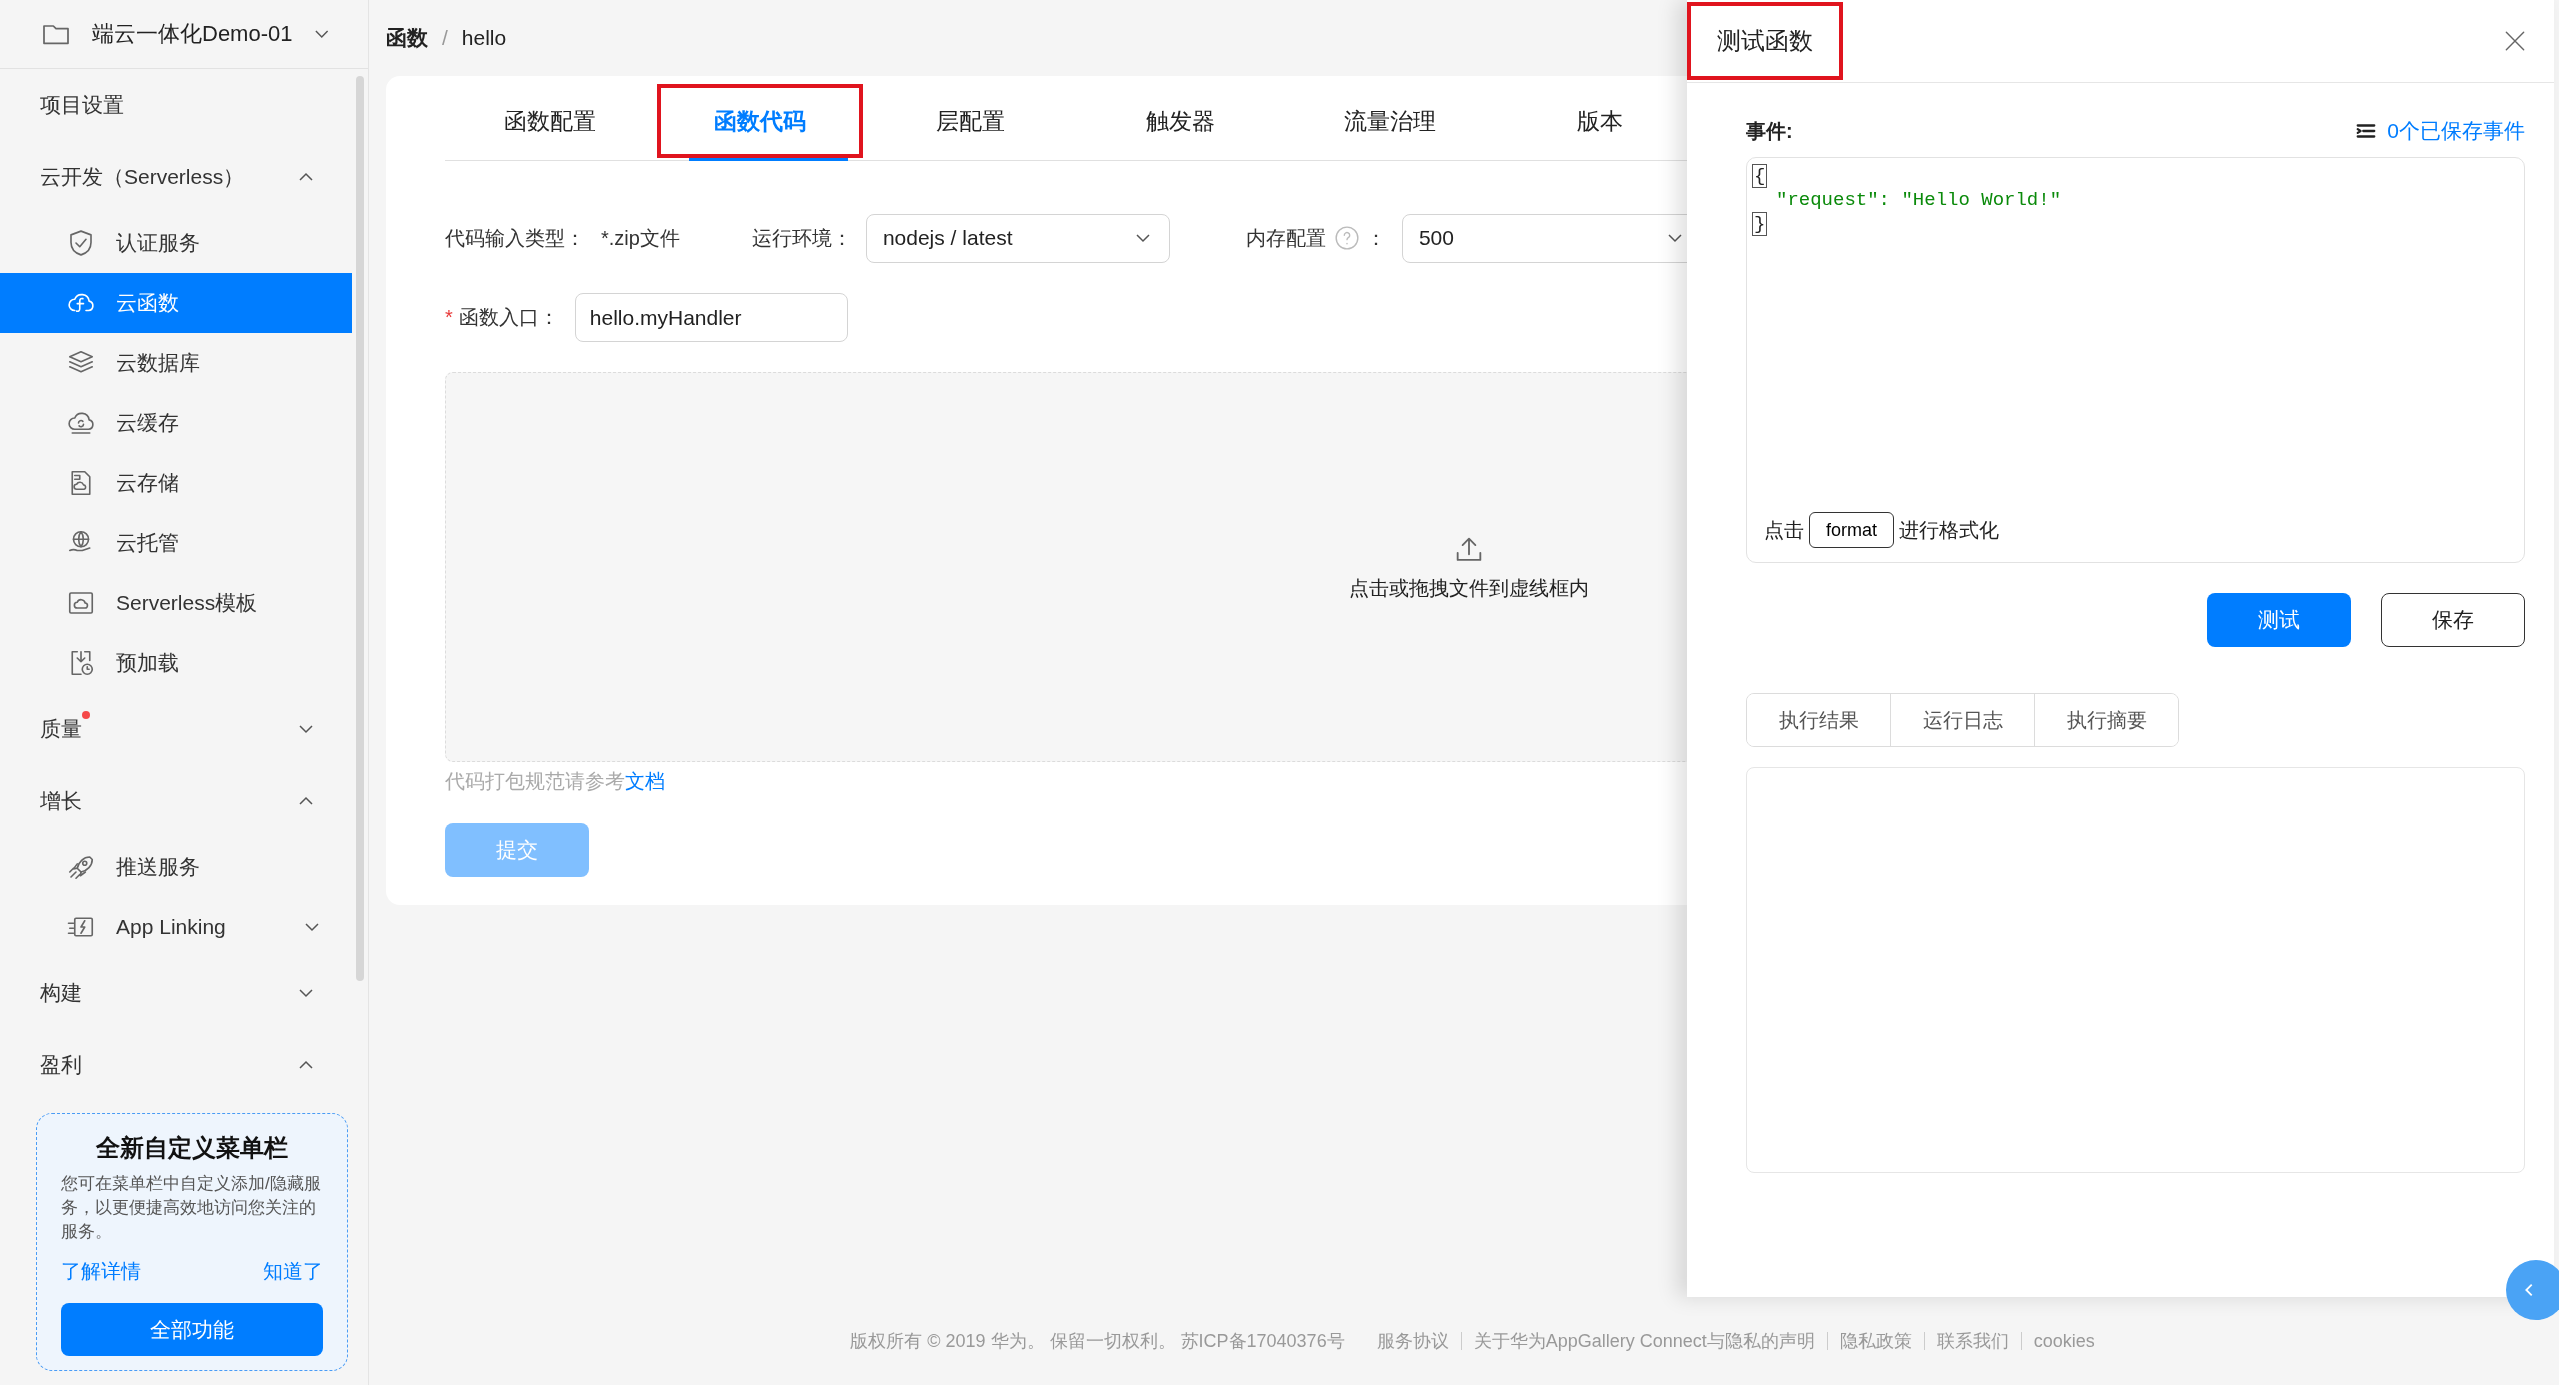 Image resolution: width=2559 pixels, height=1385 pixels. Describe the element at coordinates (760, 121) in the screenshot. I see `tab: 函数代码` at that location.